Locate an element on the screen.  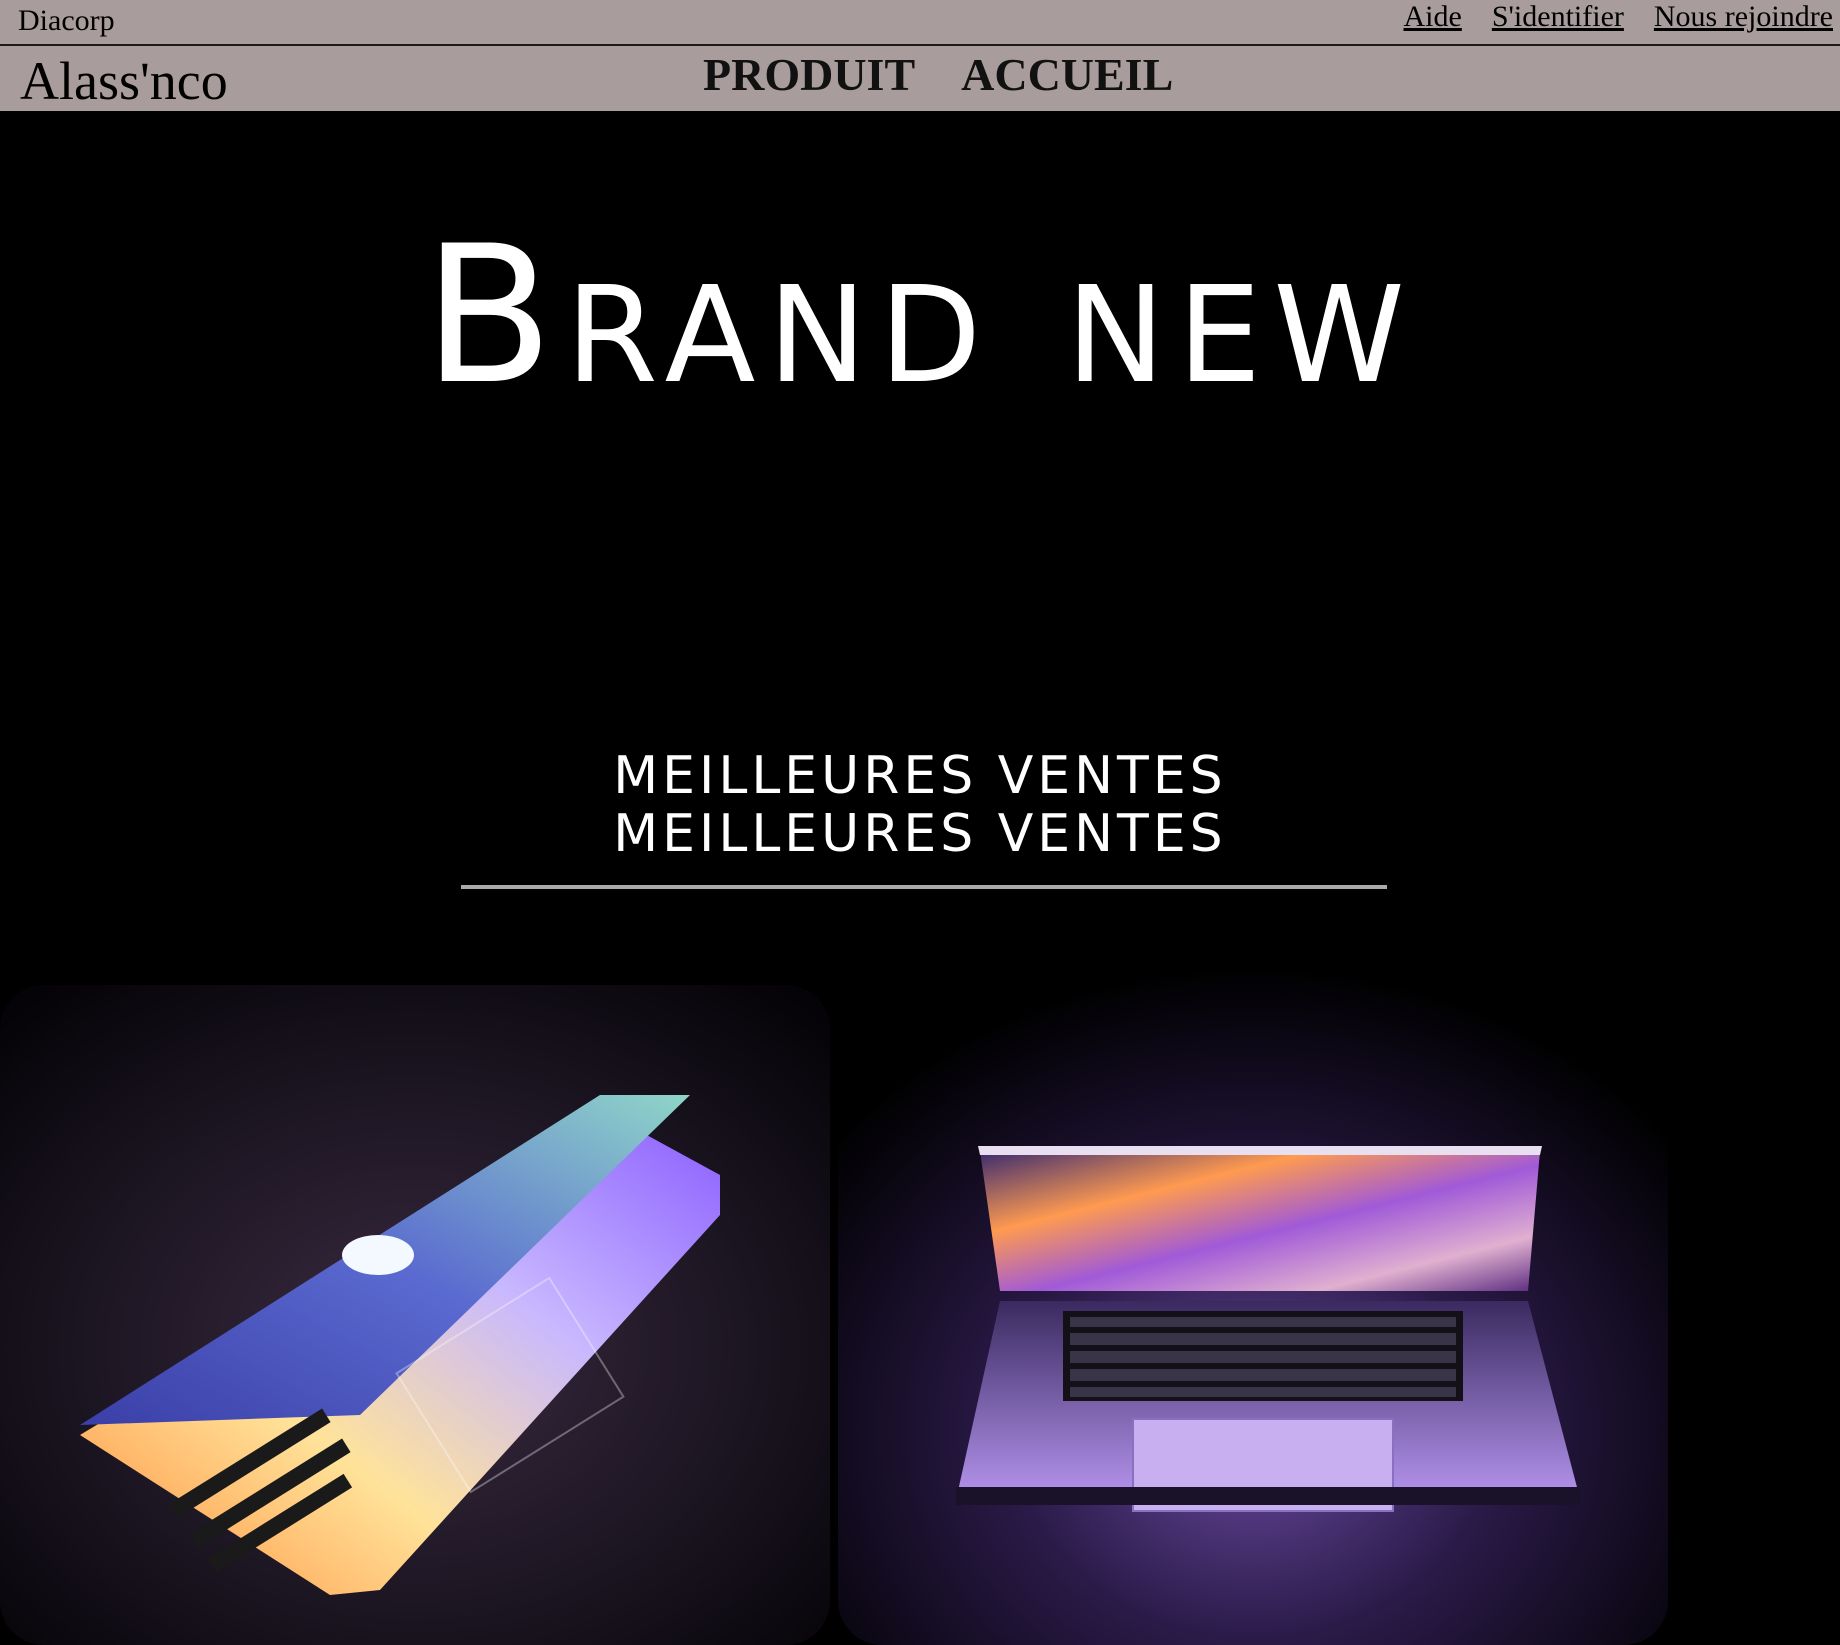
top-utility-bar: Diacorp Aide S'identifier Nous rejoindre is located at coordinates (920, 23).